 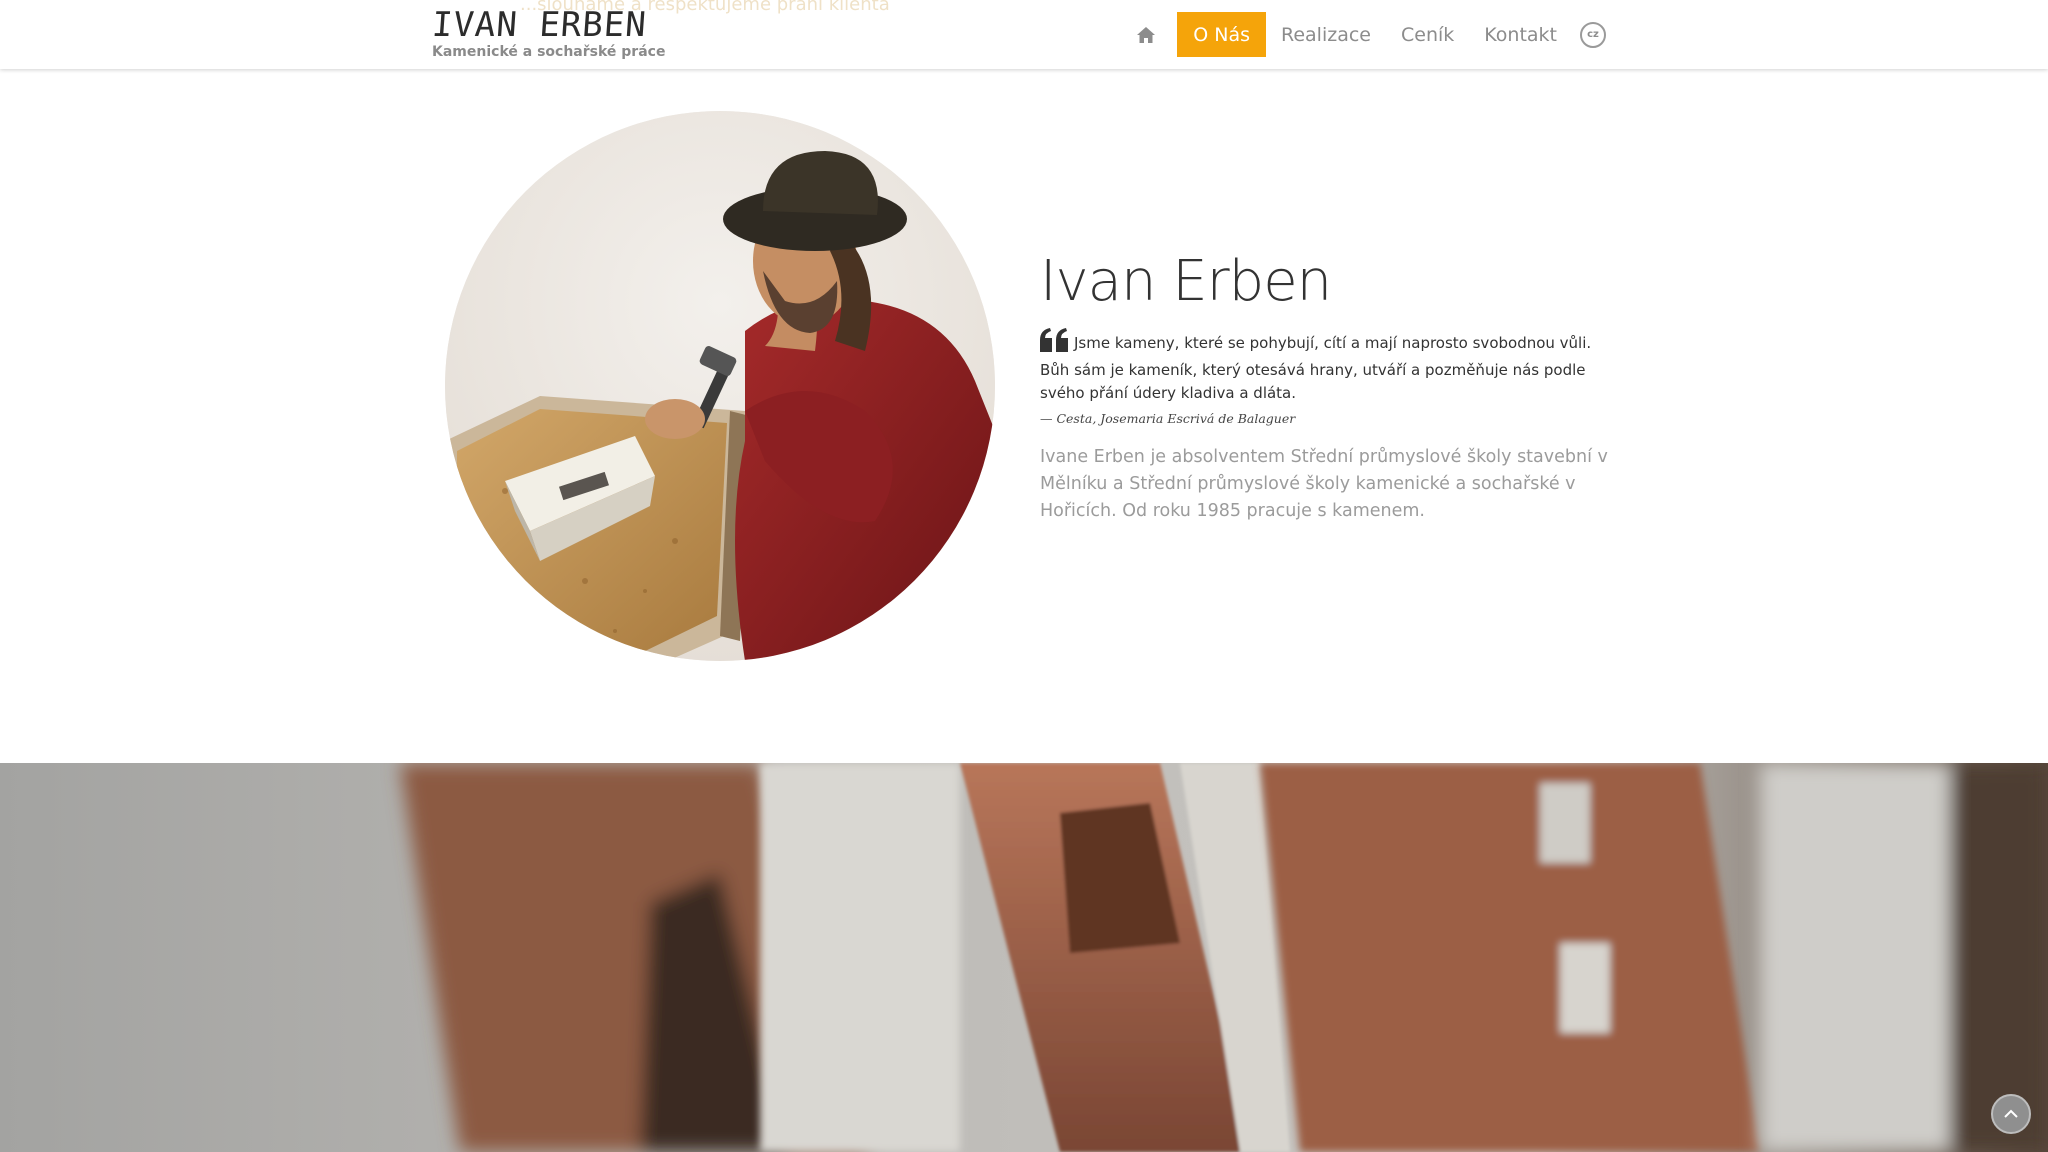 I want to click on quote-author: — Cesta, Josemaria Escrivá de Balaguer, so click(x=1168, y=418).